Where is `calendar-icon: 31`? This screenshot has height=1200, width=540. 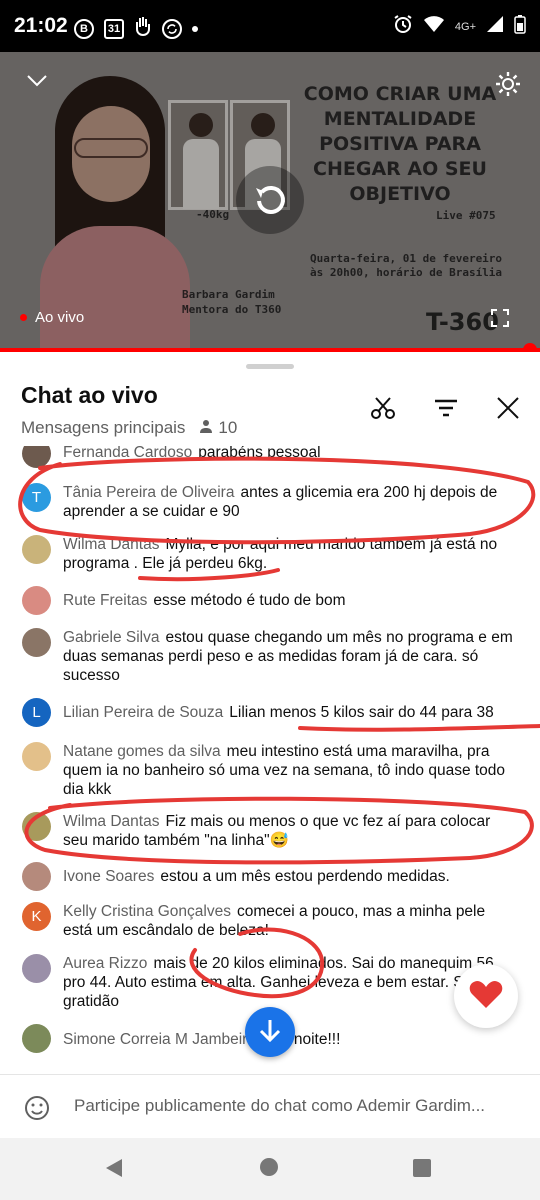 calendar-icon: 31 is located at coordinates (114, 28).